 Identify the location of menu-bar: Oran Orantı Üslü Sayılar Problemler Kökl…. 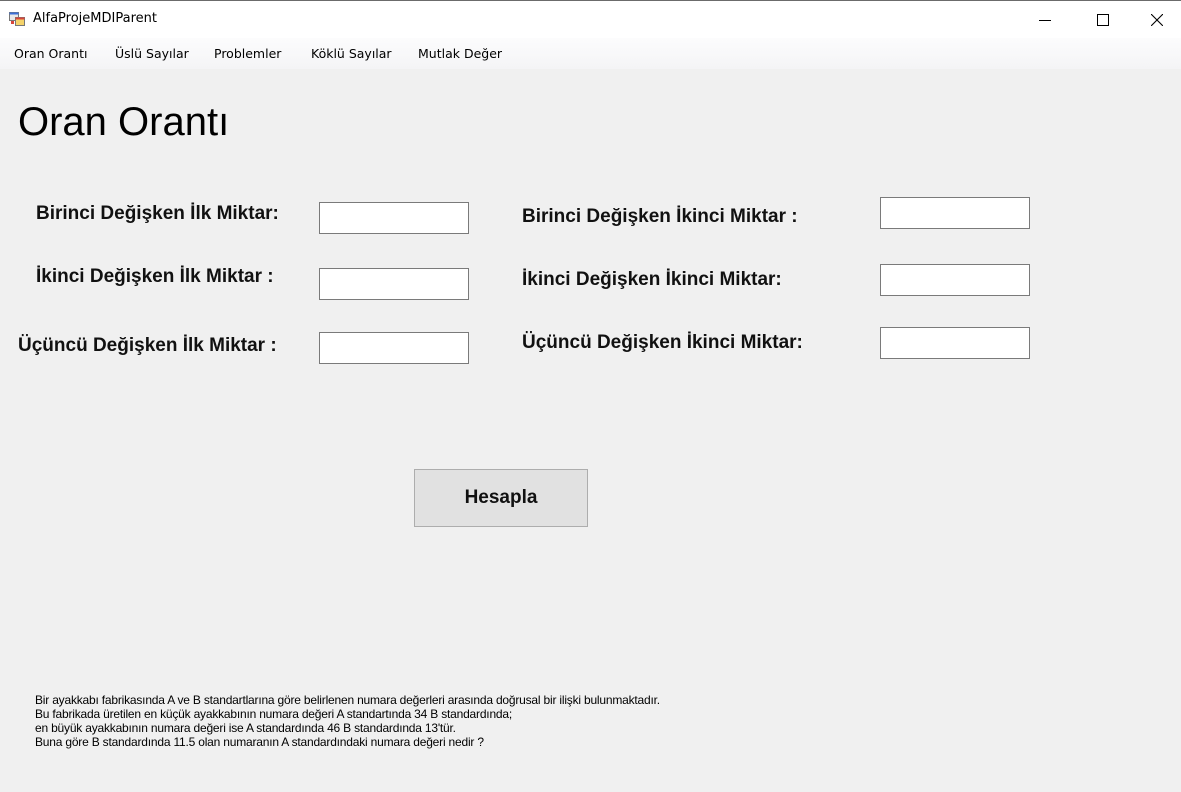
(590, 53).